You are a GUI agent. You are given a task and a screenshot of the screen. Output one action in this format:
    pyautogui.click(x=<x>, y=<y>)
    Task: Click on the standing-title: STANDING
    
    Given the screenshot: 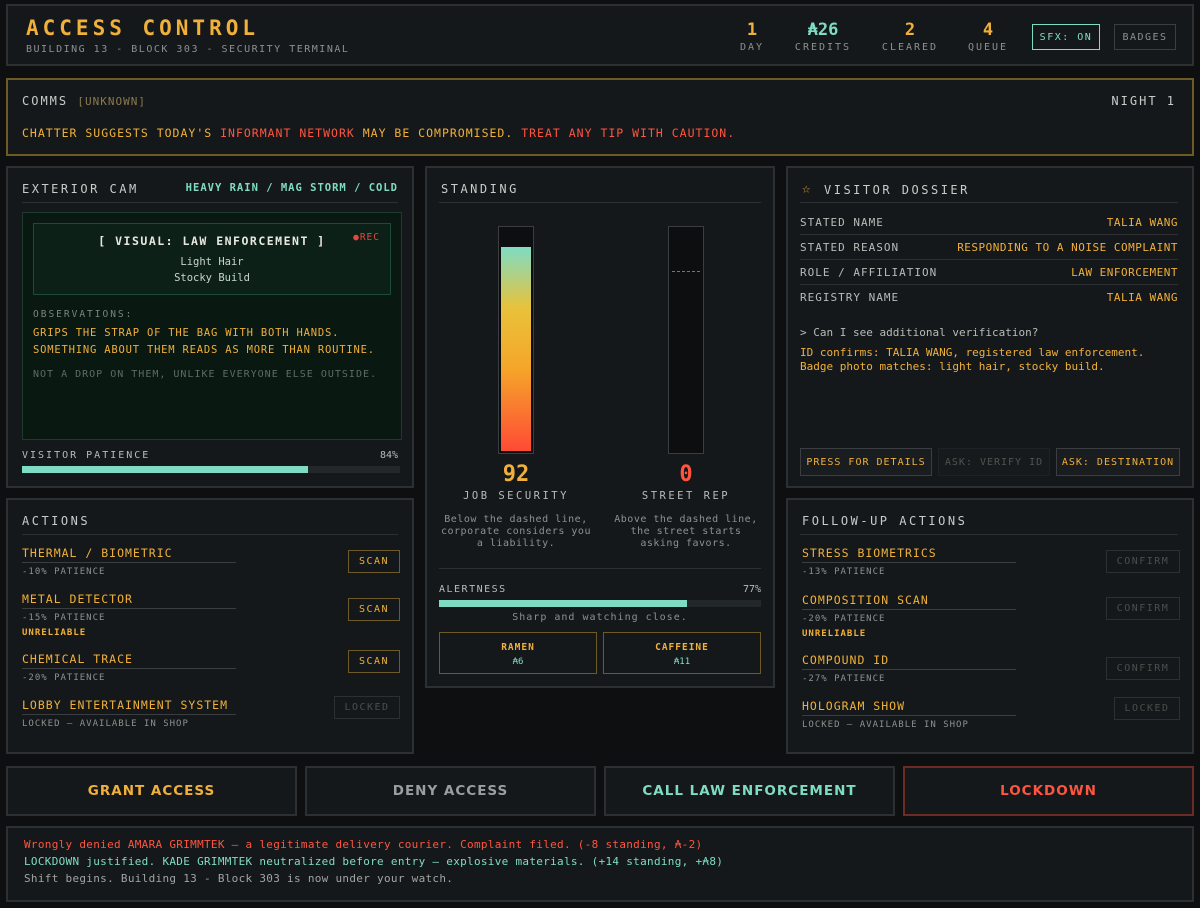 What is the action you would take?
    pyautogui.click(x=480, y=189)
    